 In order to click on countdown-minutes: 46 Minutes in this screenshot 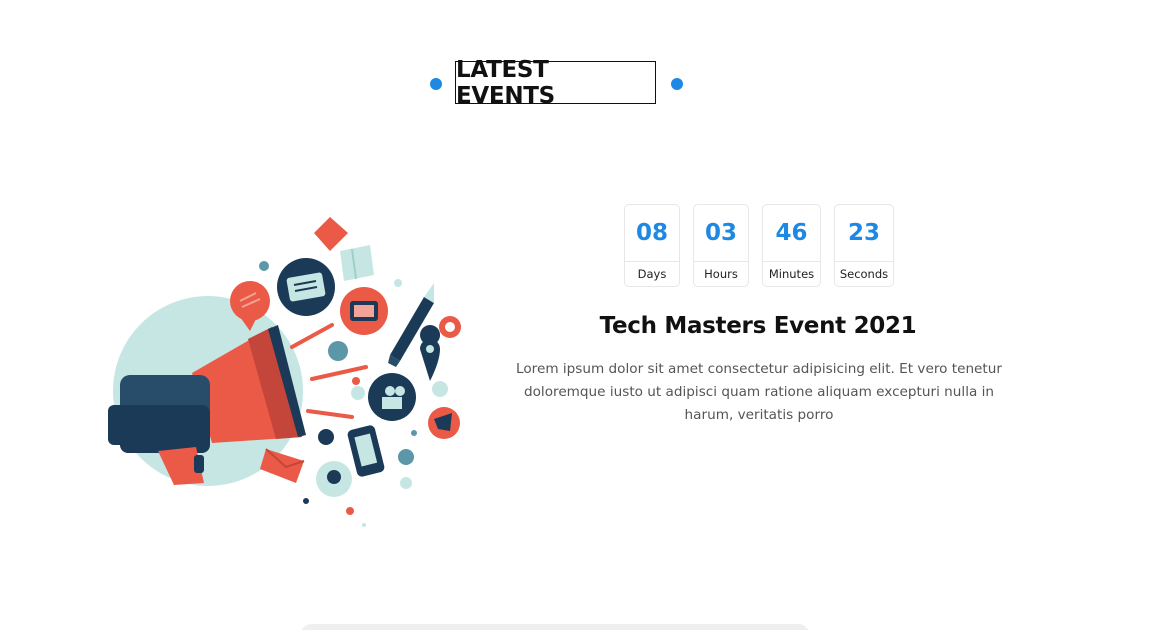, I will do `click(791, 245)`.